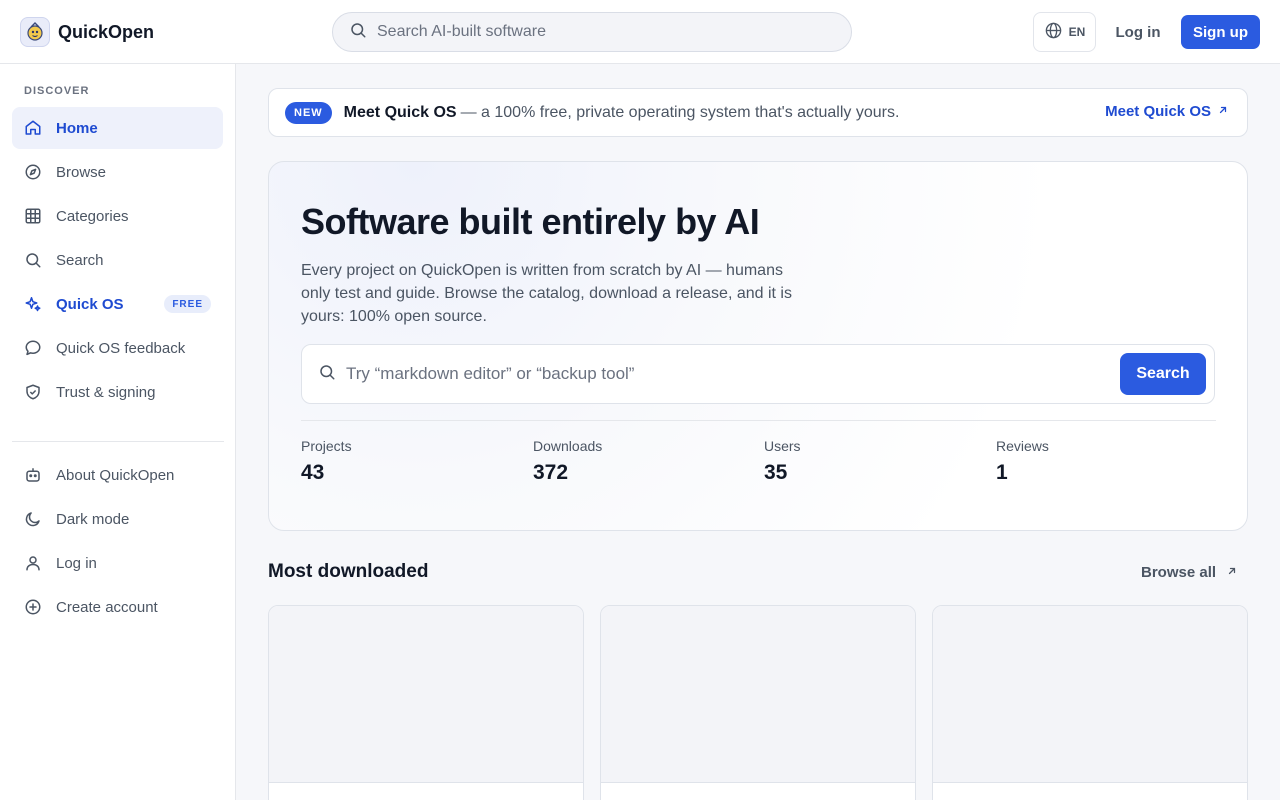  Describe the element at coordinates (90, 304) in the screenshot. I see `sidebar-item-label: Quick OS` at that location.